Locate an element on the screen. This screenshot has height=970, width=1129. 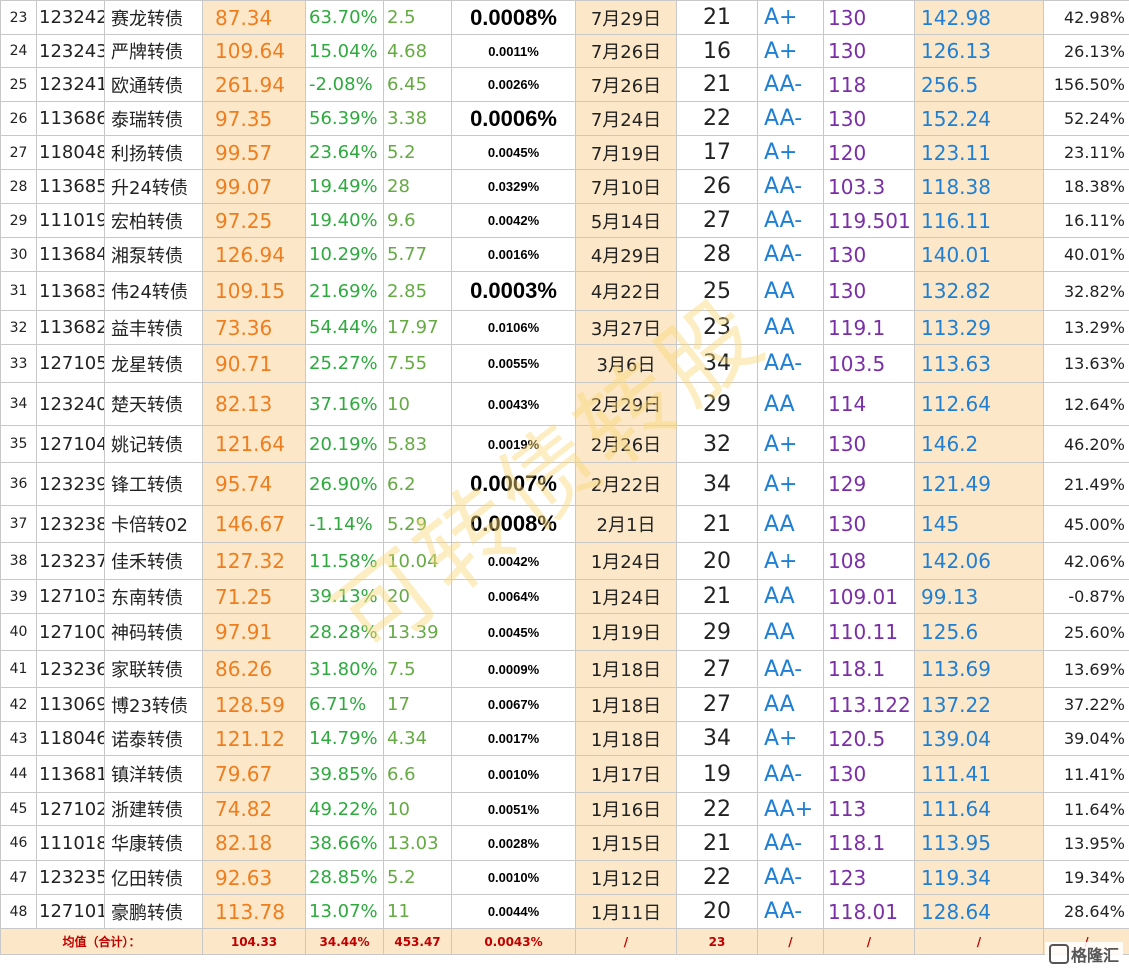
win-rate: 0.0006% is located at coordinates (513, 118).